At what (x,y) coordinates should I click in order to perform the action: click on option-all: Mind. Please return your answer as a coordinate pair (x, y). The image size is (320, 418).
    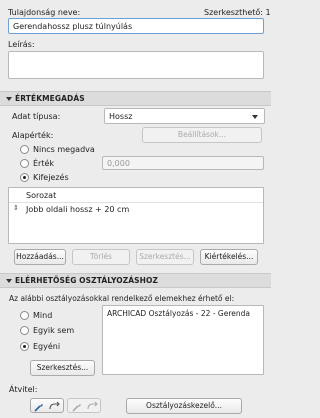
    Looking at the image, I should click on (55, 316).